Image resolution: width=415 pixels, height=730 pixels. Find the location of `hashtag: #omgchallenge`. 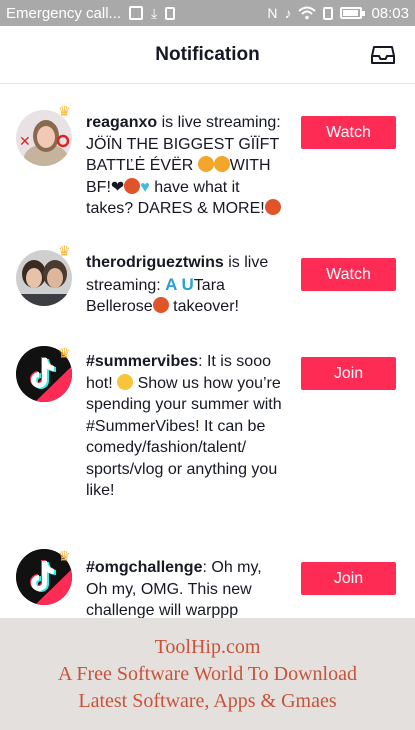

hashtag: #omgchallenge is located at coordinates (144, 567).